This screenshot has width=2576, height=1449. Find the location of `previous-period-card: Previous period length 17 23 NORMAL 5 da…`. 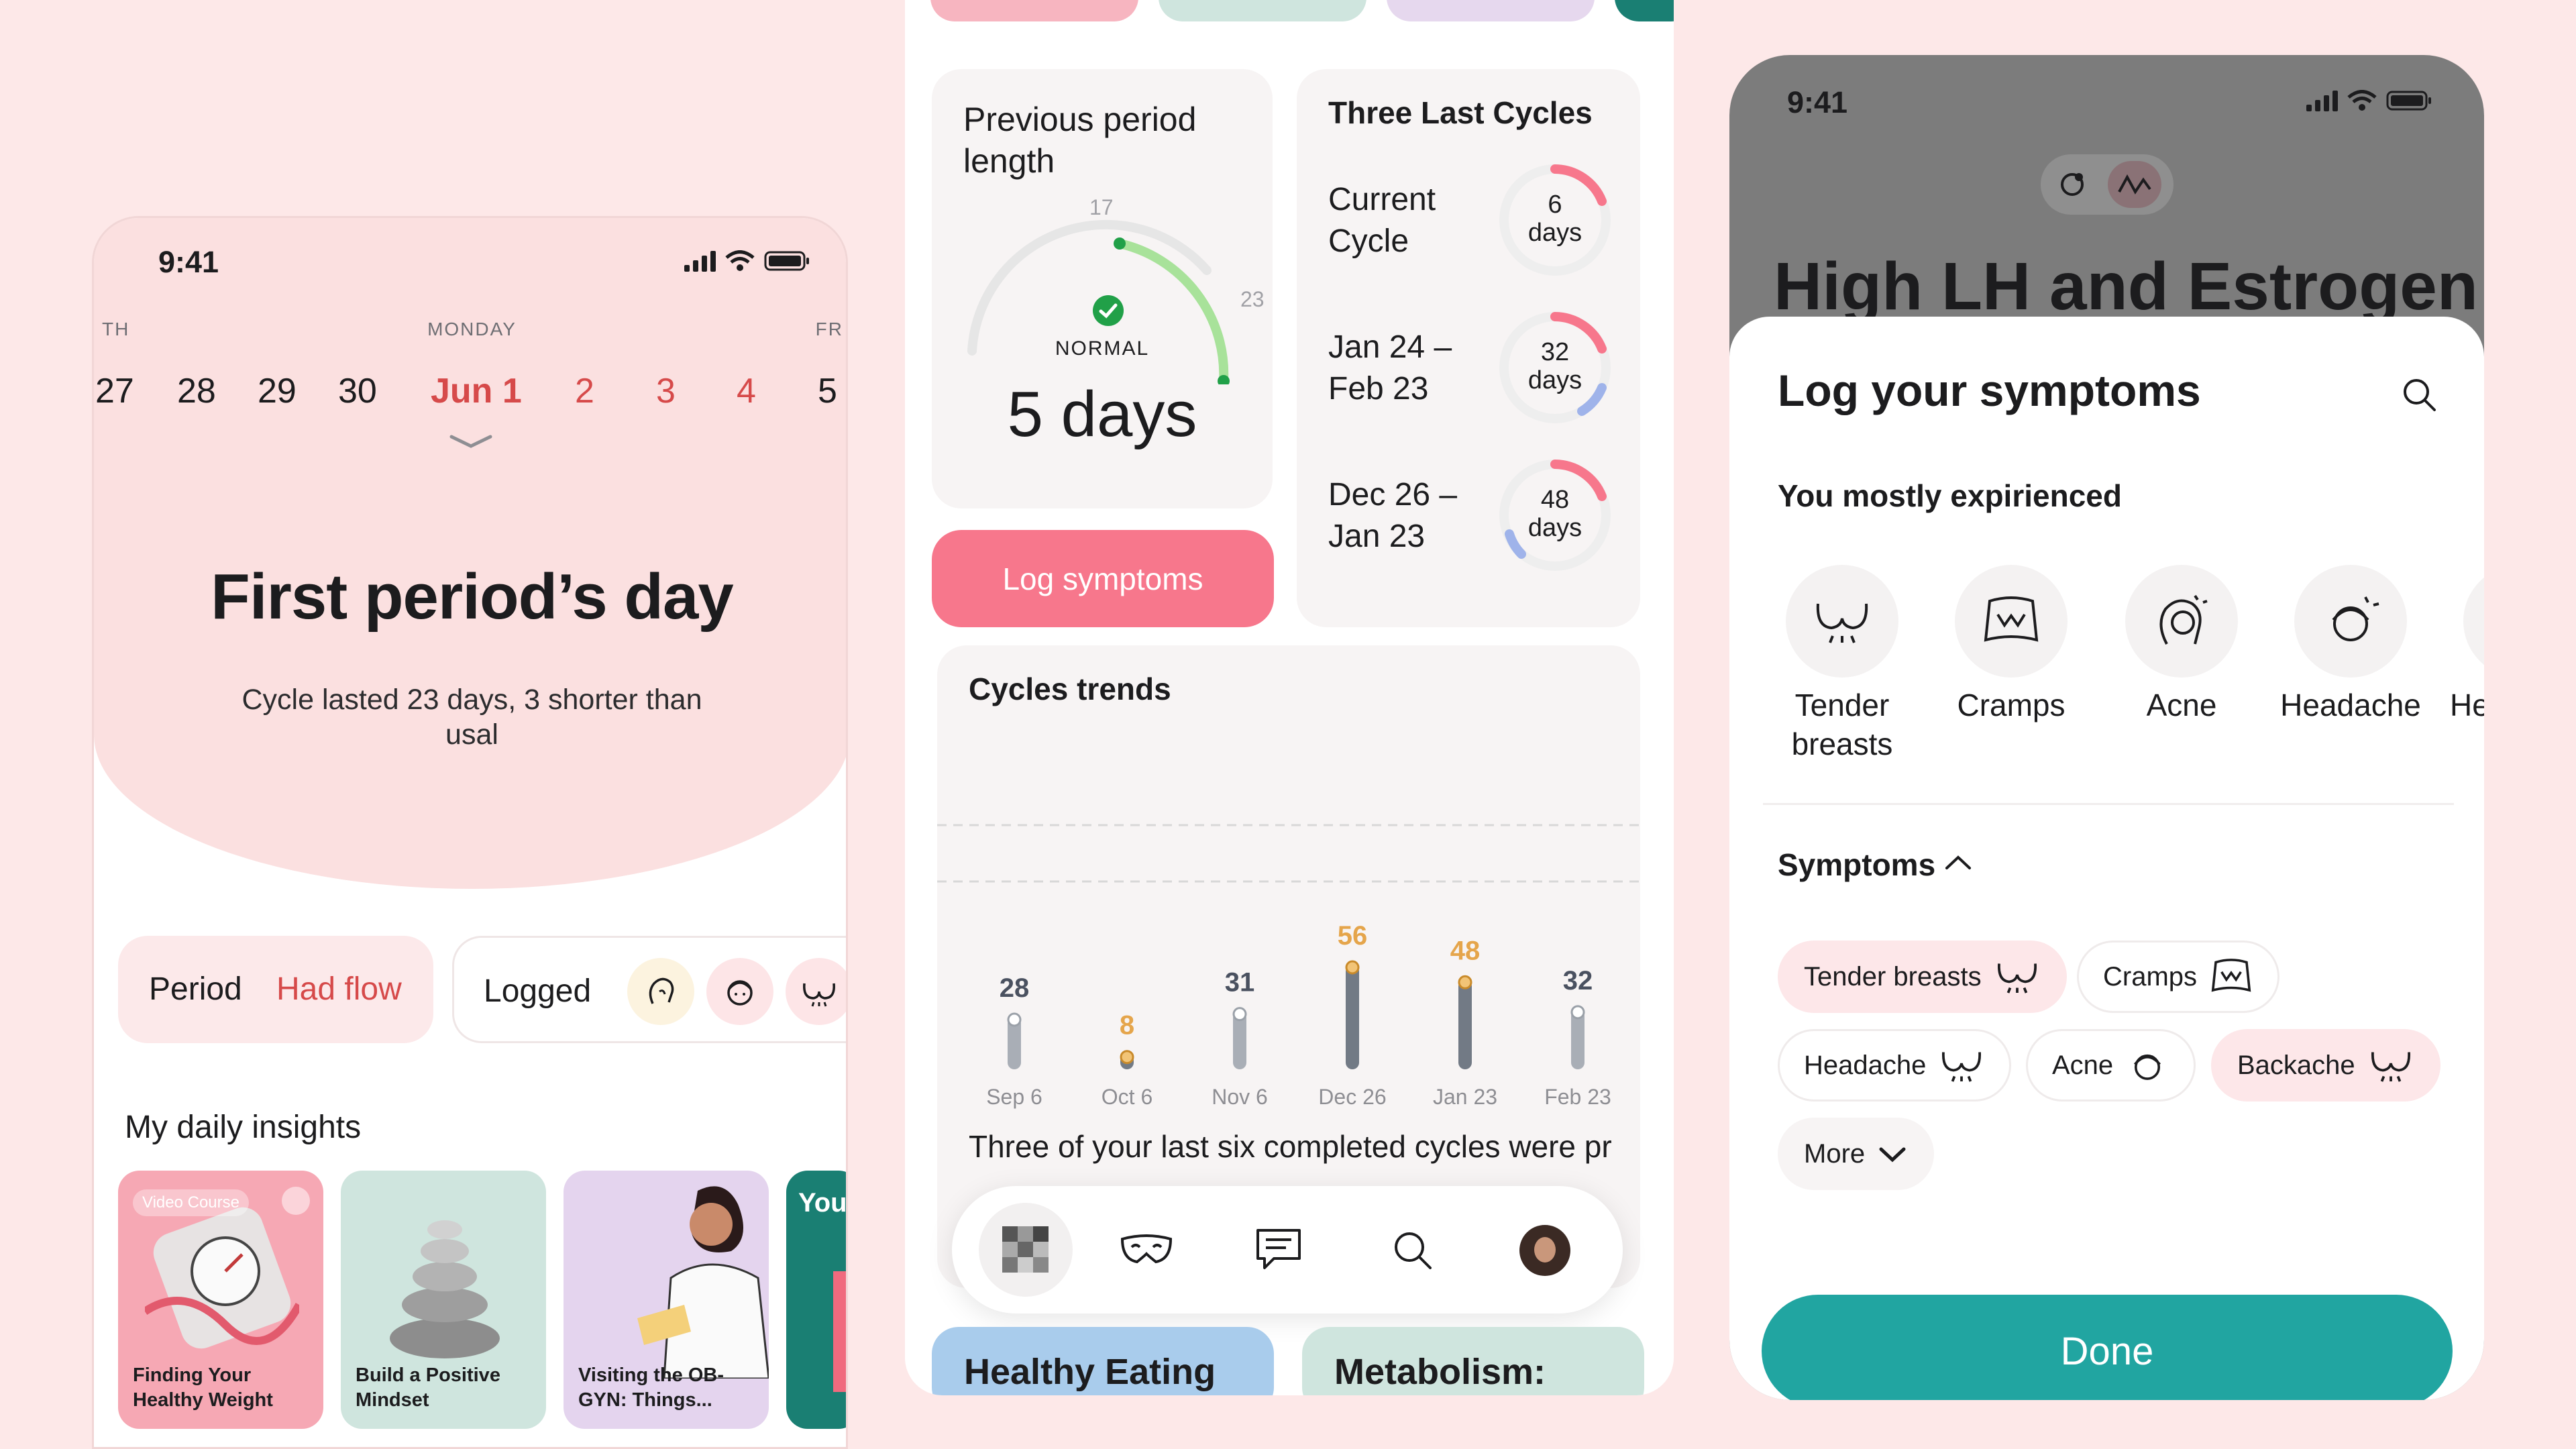

previous-period-card: Previous period length 17 23 NORMAL 5 da… is located at coordinates (1102, 288).